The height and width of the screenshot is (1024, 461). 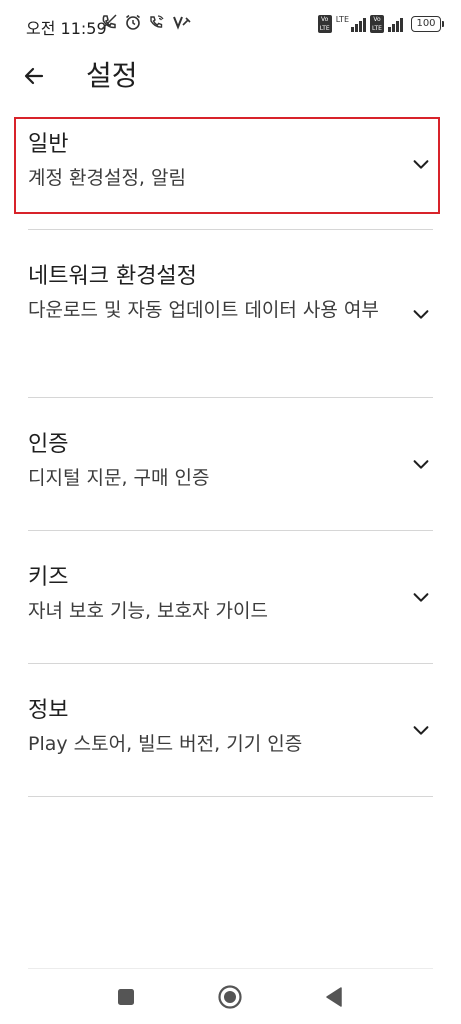 I want to click on section-subtitle: 계정 환경설정, 알림, so click(x=107, y=178).